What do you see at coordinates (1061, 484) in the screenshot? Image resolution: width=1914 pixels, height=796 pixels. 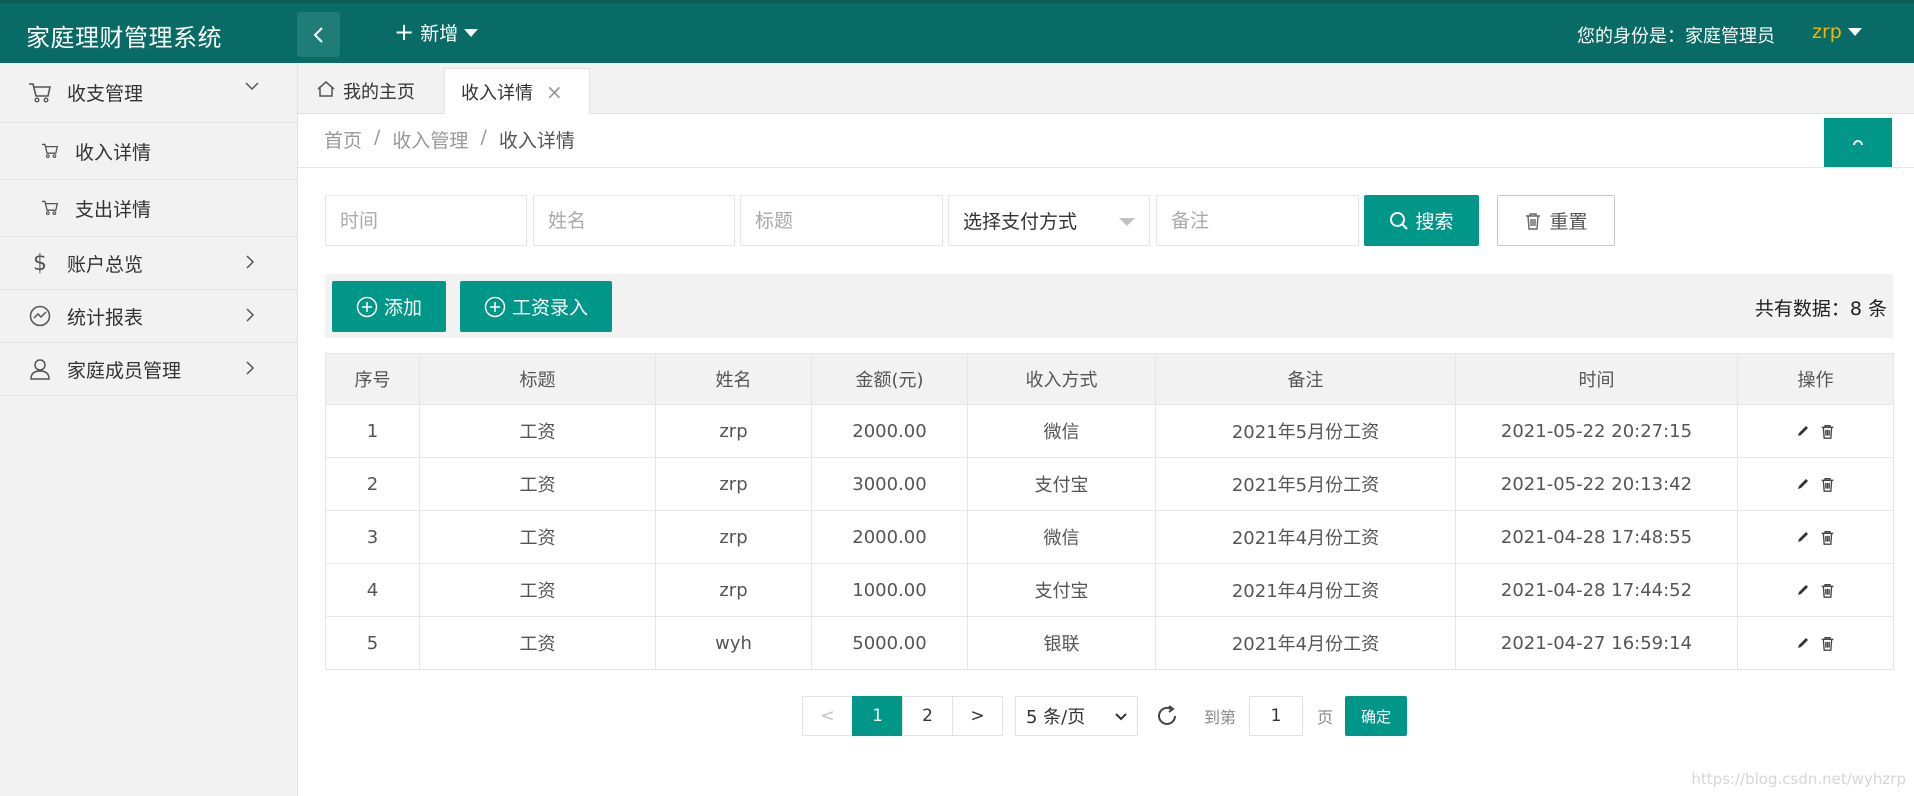 I see `row-method: 支付宝` at bounding box center [1061, 484].